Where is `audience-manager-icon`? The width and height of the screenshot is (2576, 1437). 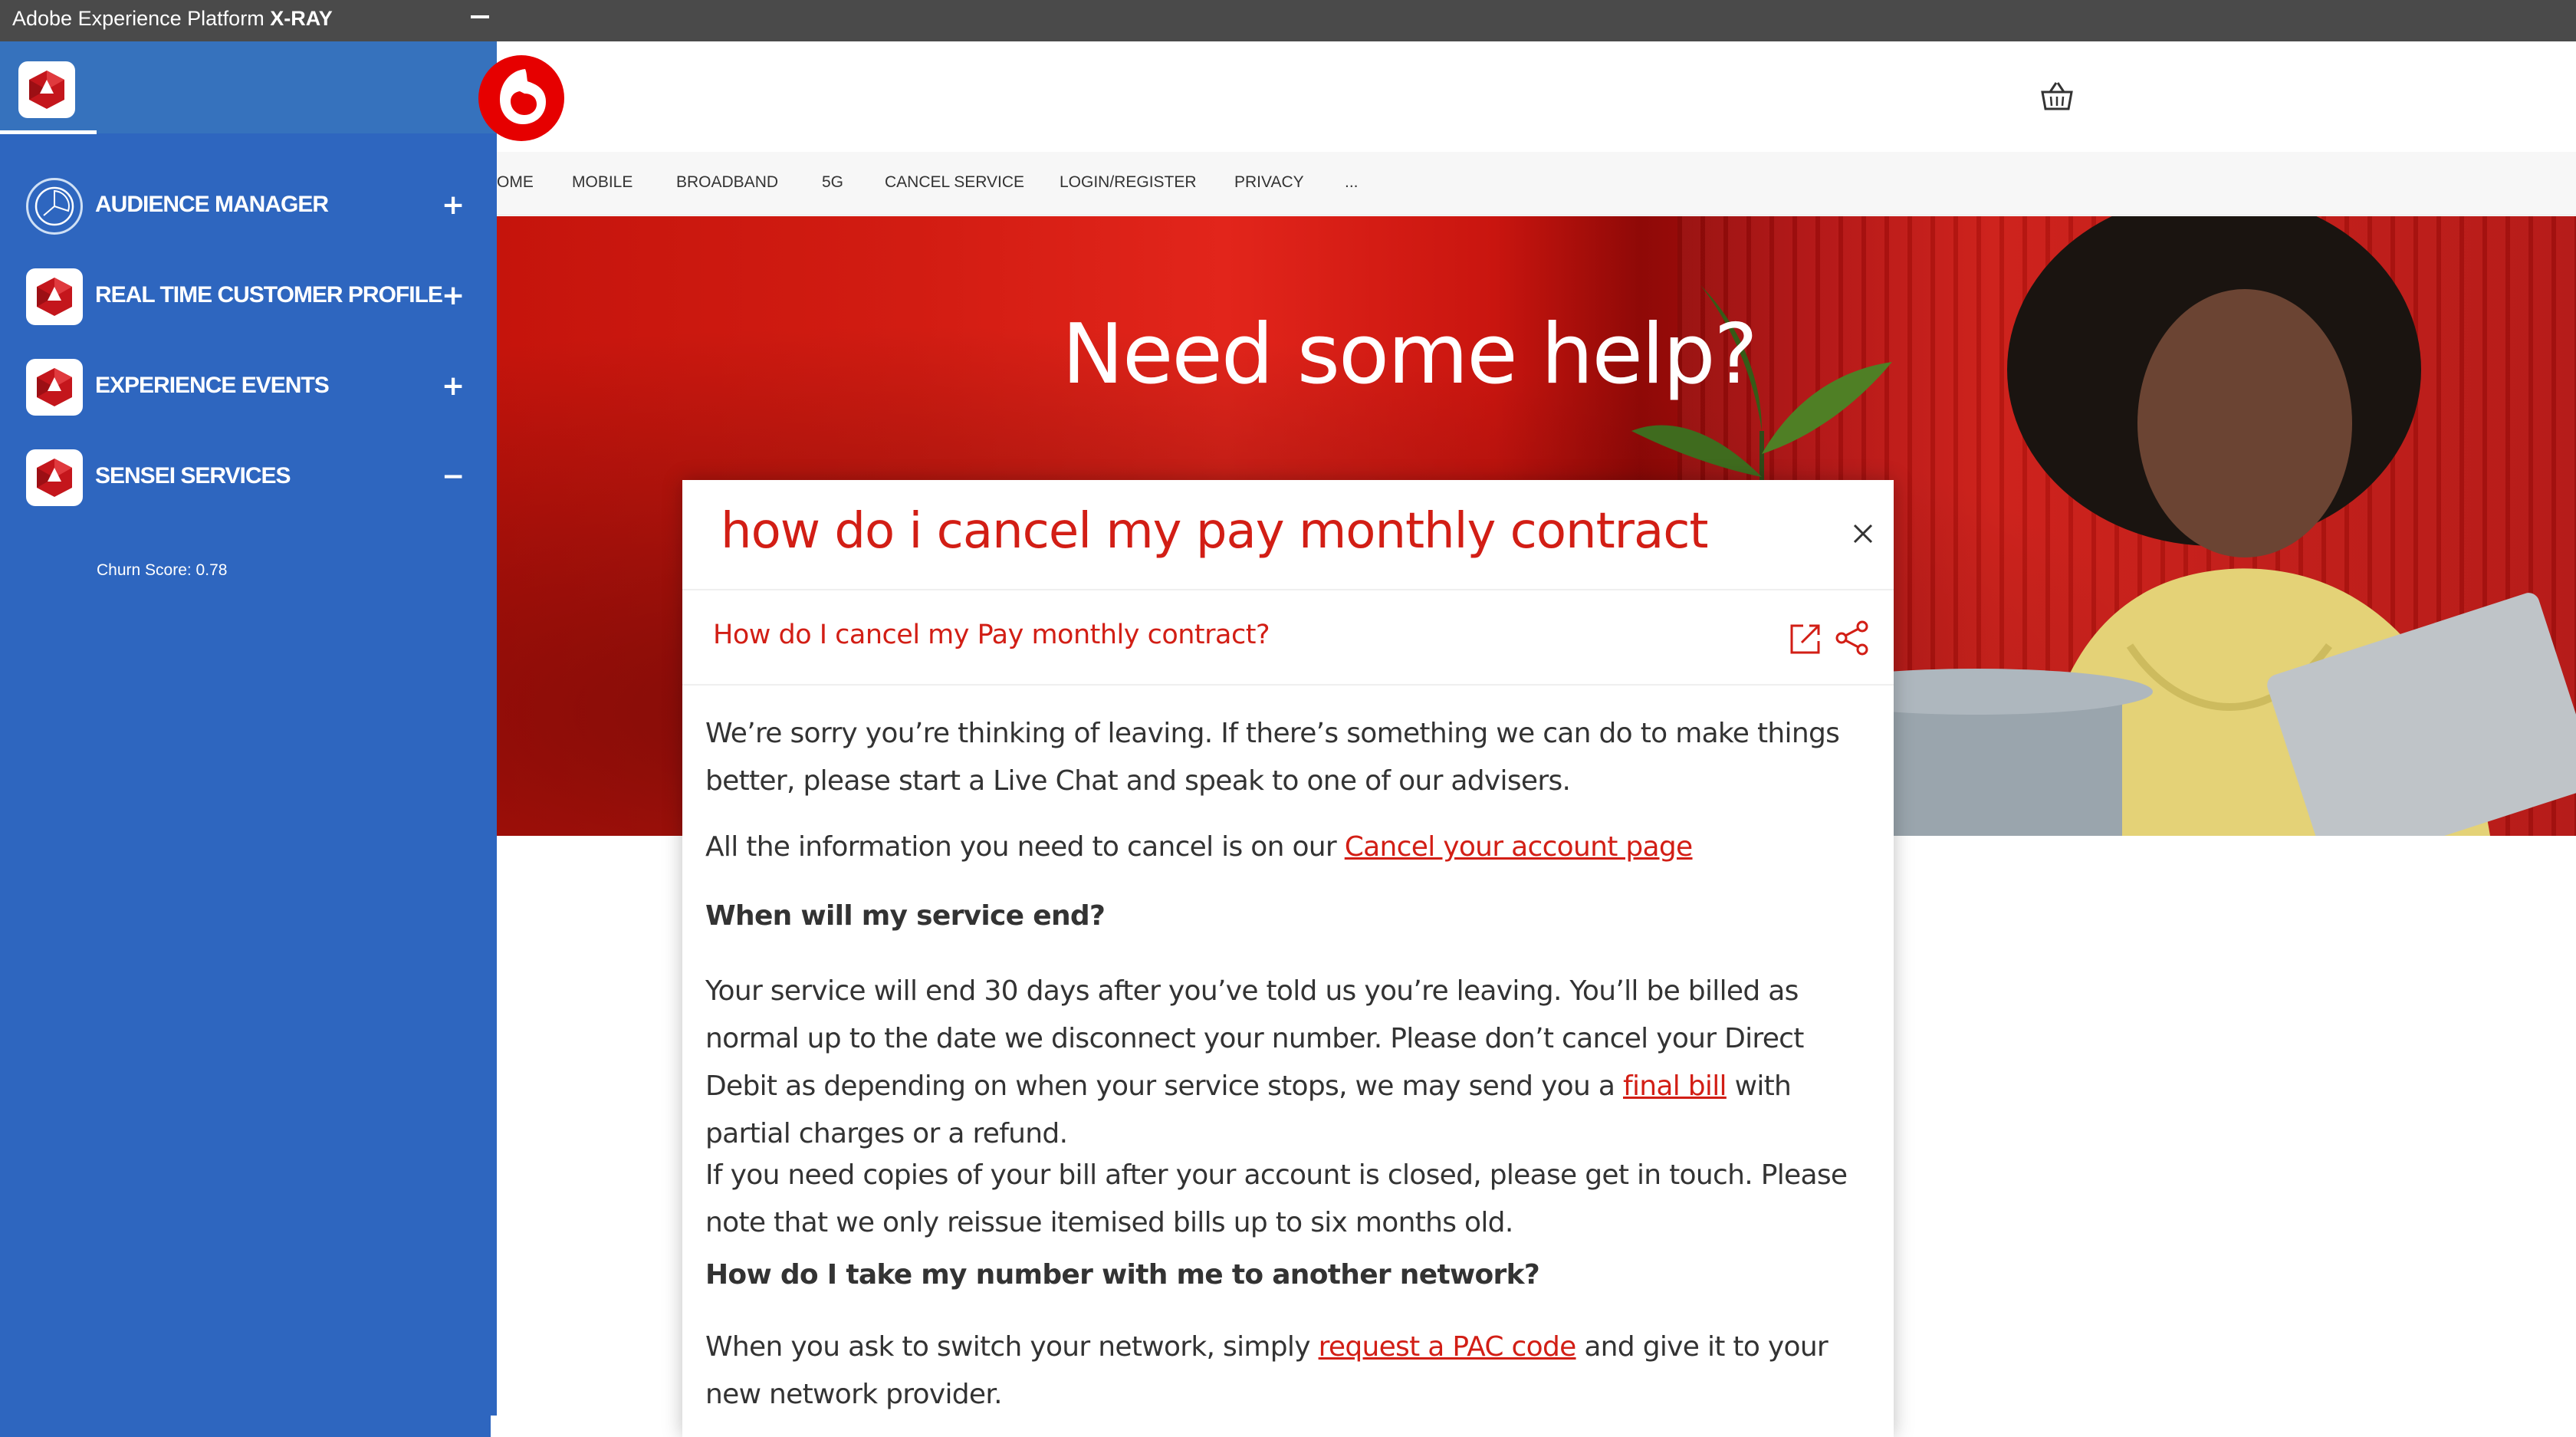 audience-manager-icon is located at coordinates (54, 206).